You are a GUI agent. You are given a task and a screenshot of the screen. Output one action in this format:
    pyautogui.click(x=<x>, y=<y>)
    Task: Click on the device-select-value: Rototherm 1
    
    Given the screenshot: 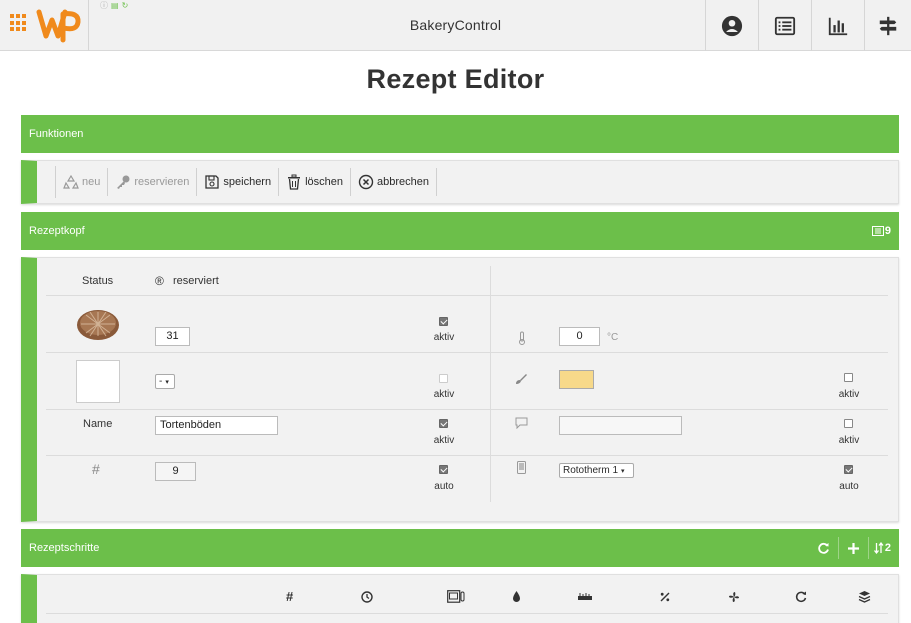 What is the action you would take?
    pyautogui.click(x=591, y=470)
    